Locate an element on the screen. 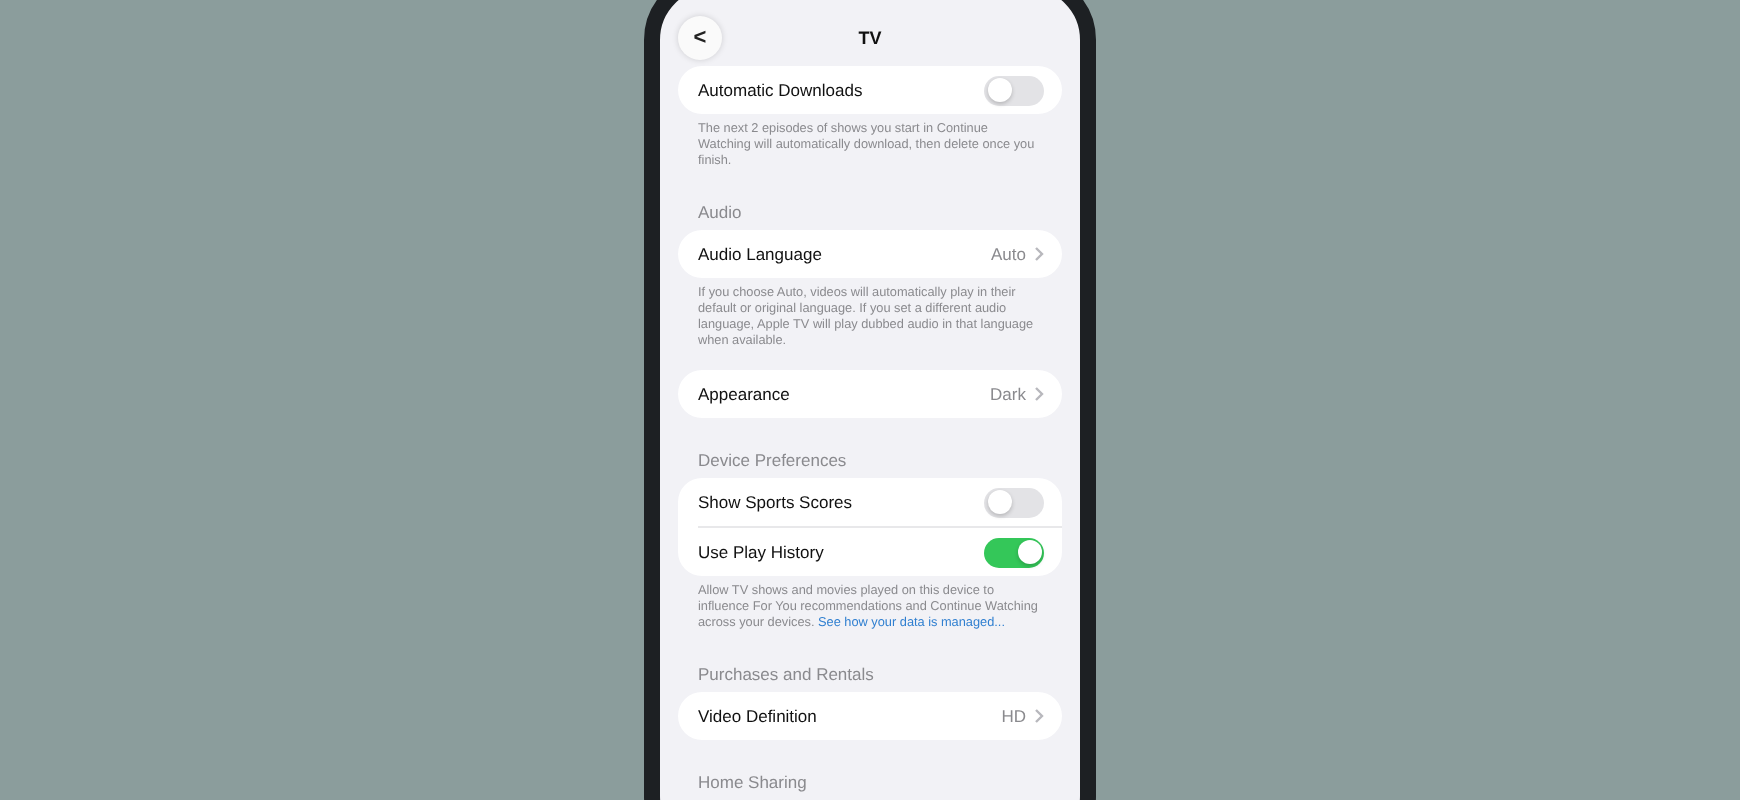 The image size is (1740, 800). section-header: Audio is located at coordinates (720, 213).